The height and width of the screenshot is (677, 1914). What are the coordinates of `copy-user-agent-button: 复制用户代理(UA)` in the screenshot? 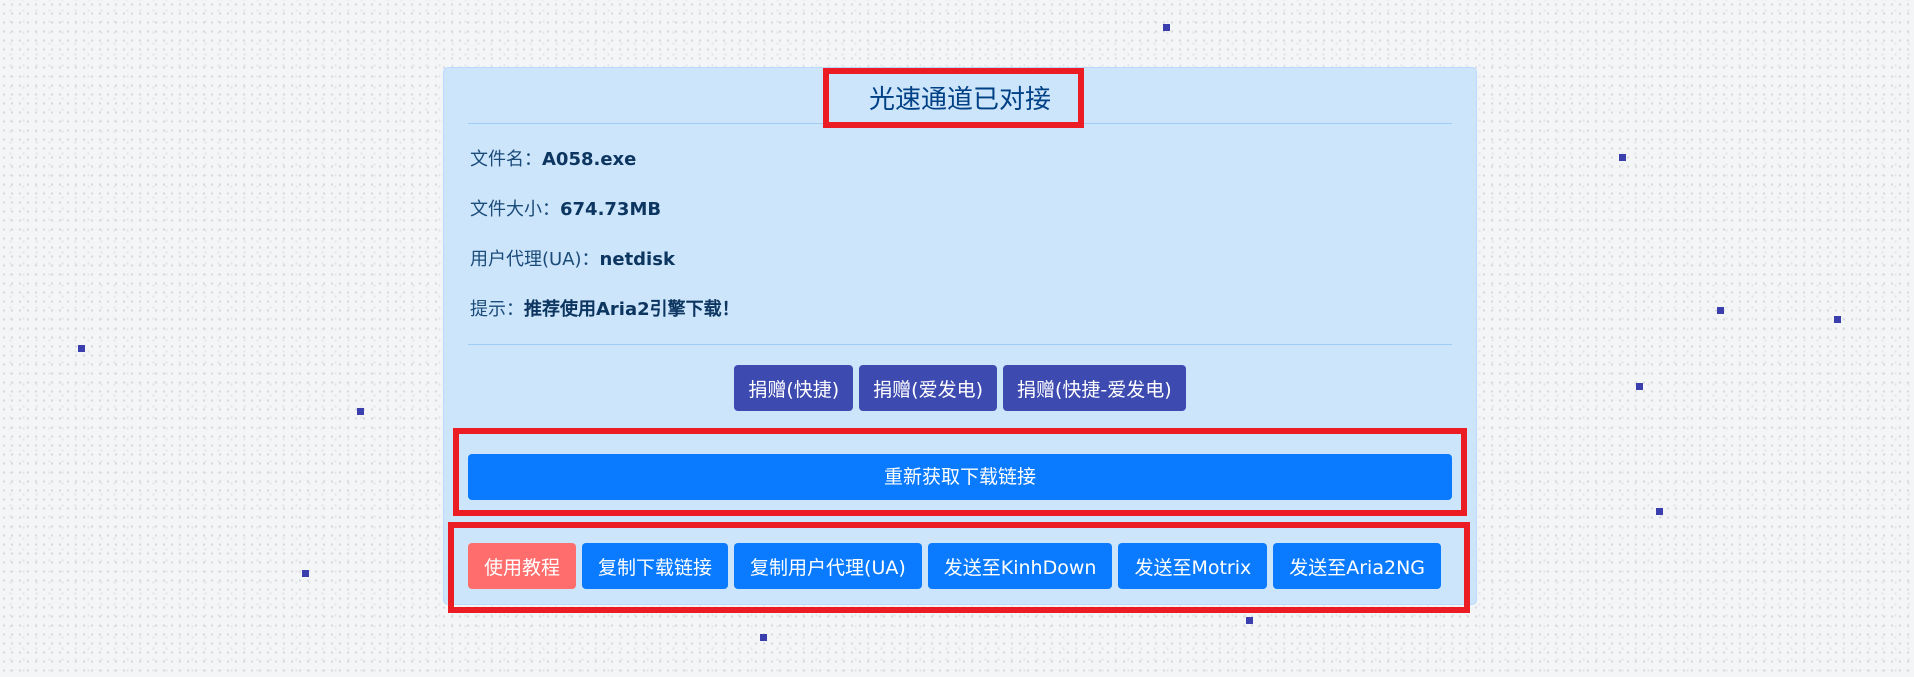 It's located at (828, 566).